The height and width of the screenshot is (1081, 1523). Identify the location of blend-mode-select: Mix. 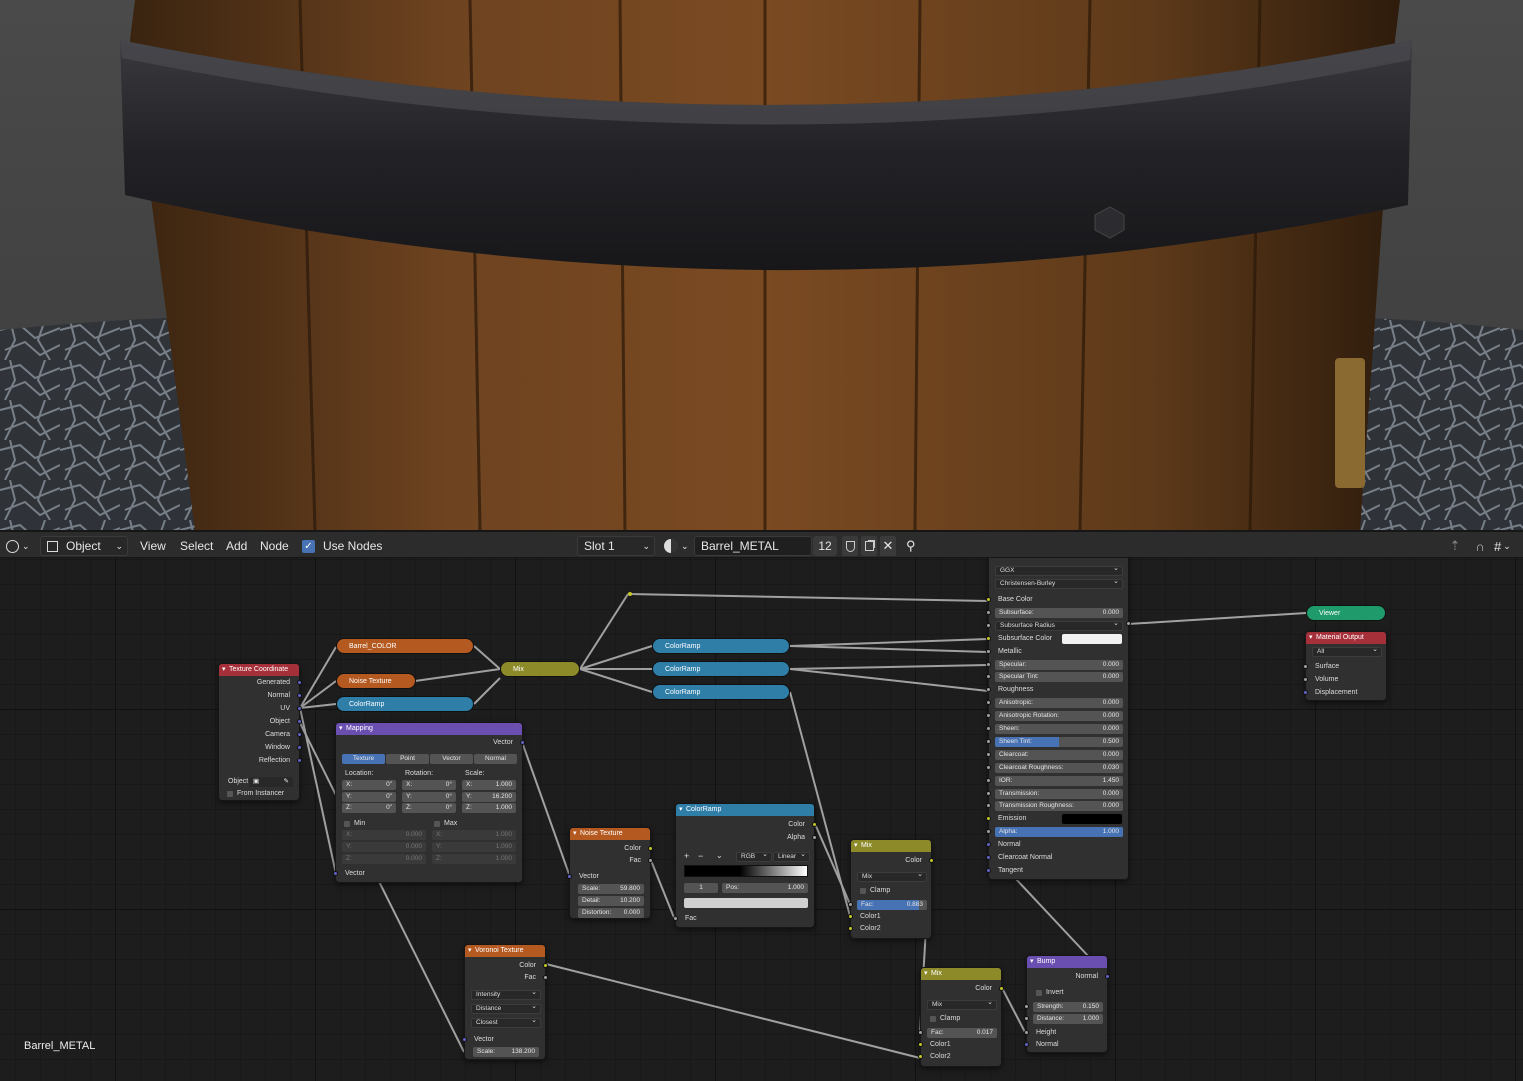
(892, 876).